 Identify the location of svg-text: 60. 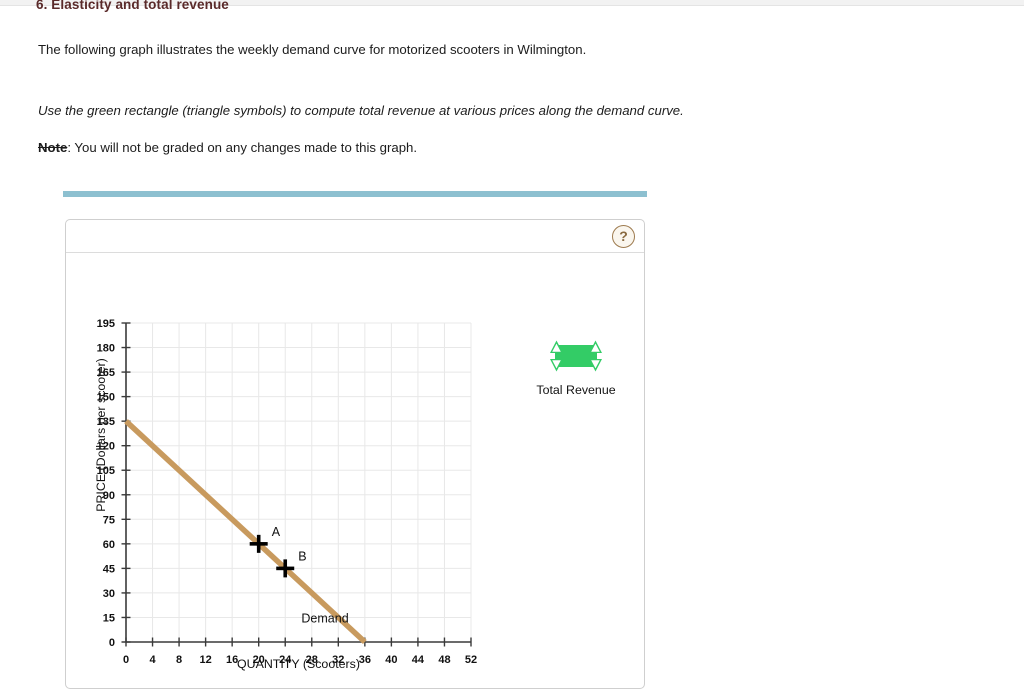
(109, 545).